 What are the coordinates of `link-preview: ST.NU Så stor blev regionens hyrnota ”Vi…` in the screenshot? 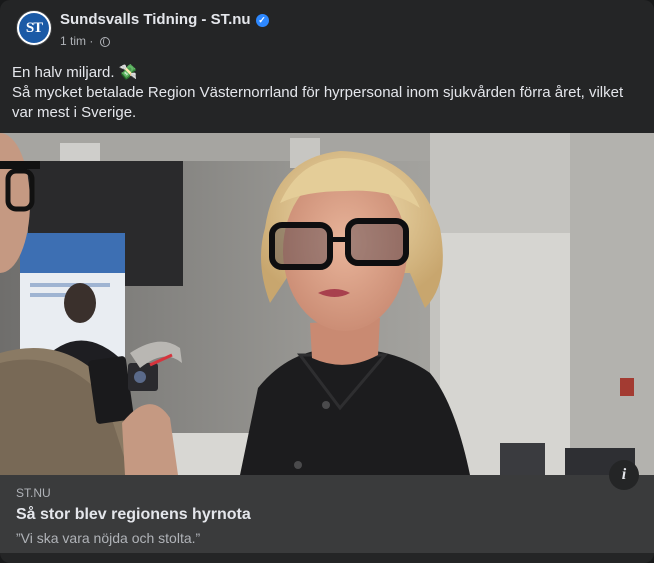 It's located at (327, 514).